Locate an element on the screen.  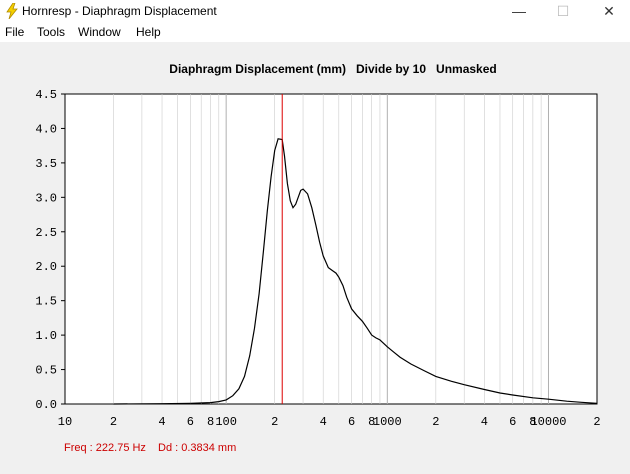
menu-bar: File Tools Window Help is located at coordinates (315, 32).